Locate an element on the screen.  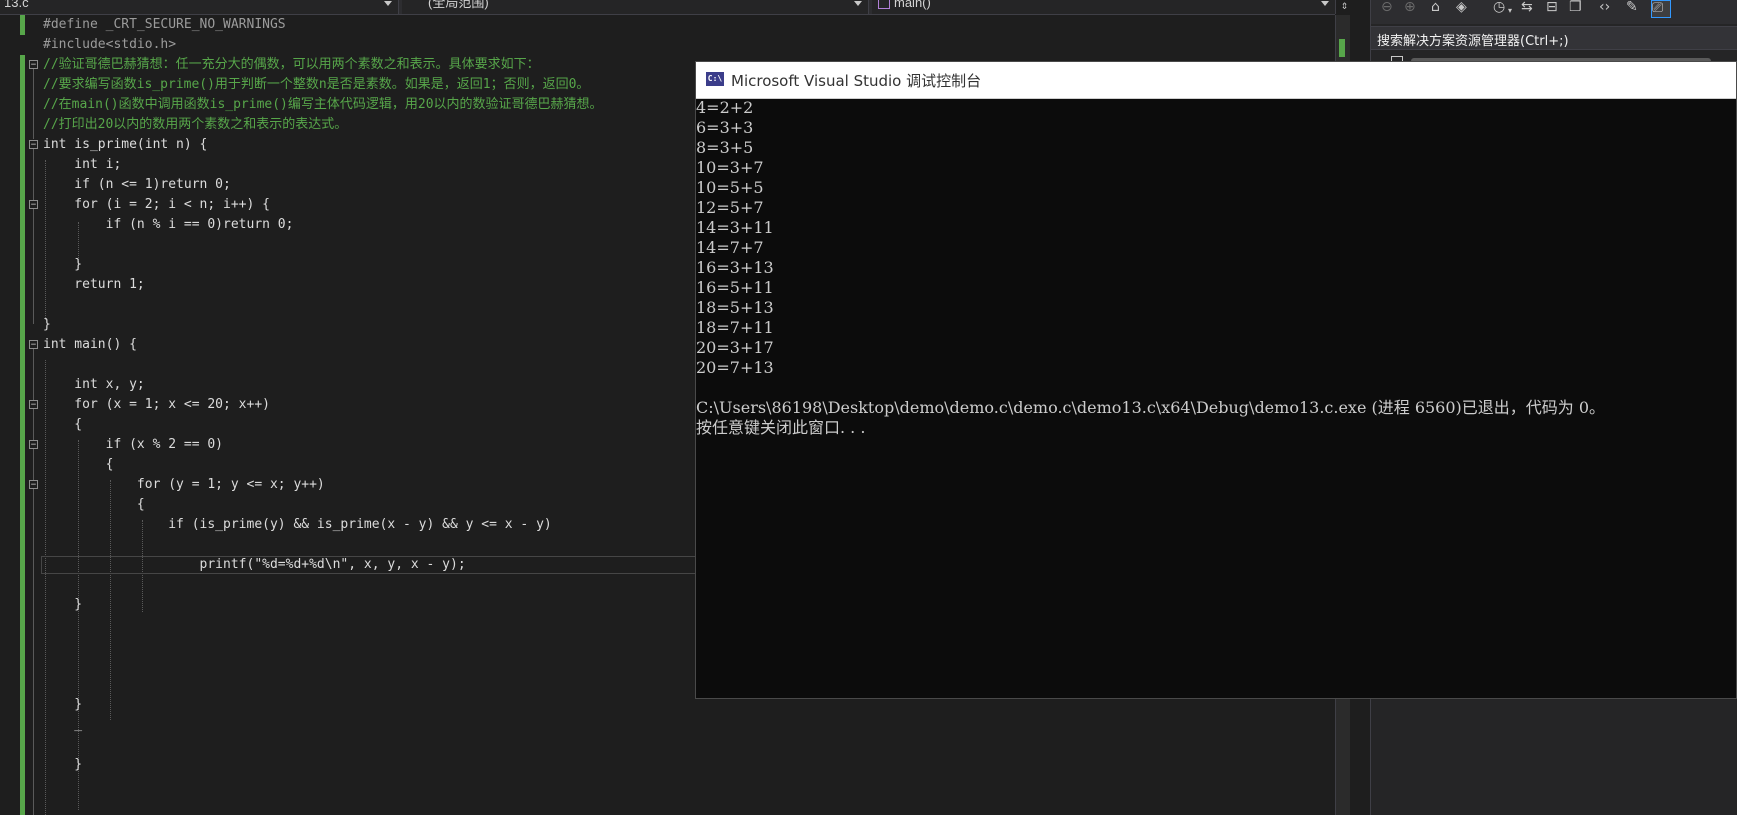
scroll-change-marker is located at coordinates (1342, 48).